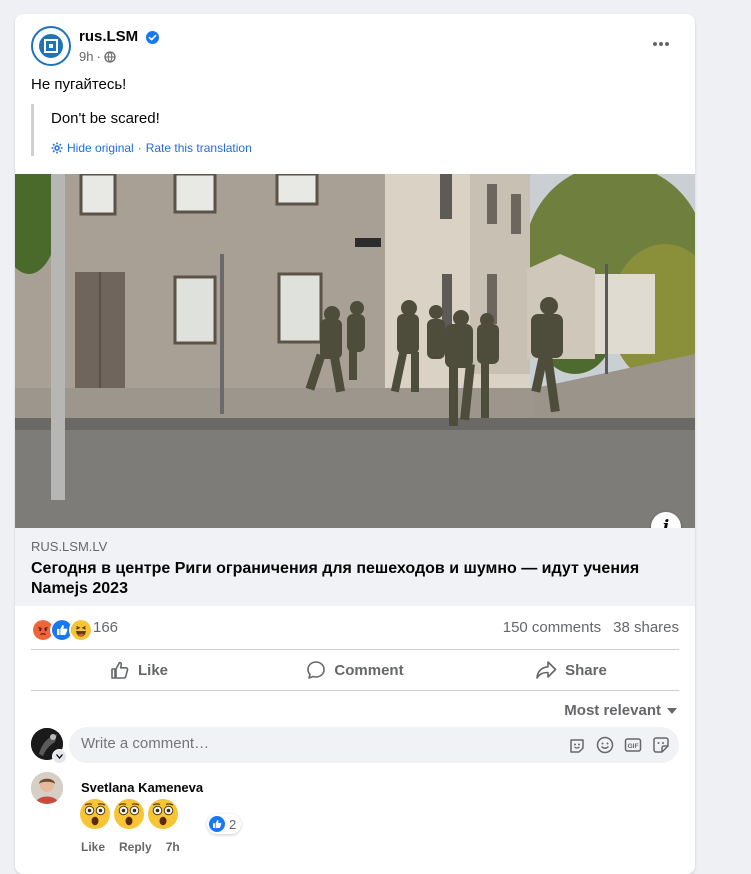 The image size is (751, 874). I want to click on lsm-logo-icon, so click(51, 46).